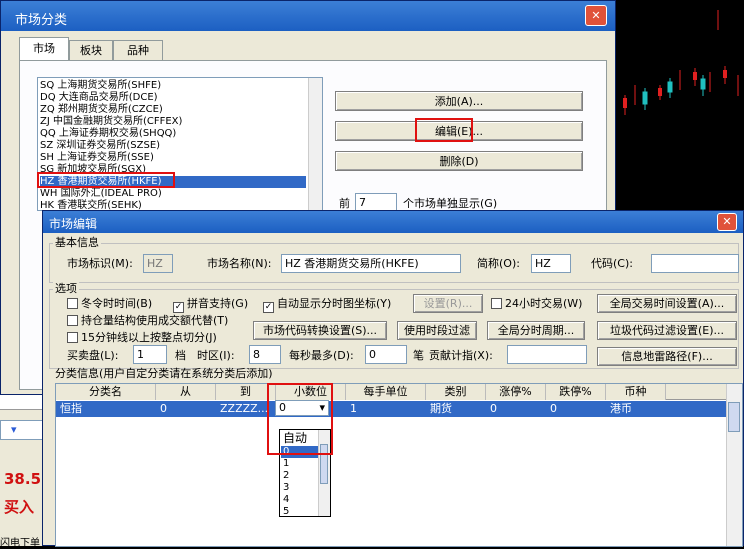  What do you see at coordinates (300, 511) in the screenshot?
I see `dropdown-option: 5` at bounding box center [300, 511].